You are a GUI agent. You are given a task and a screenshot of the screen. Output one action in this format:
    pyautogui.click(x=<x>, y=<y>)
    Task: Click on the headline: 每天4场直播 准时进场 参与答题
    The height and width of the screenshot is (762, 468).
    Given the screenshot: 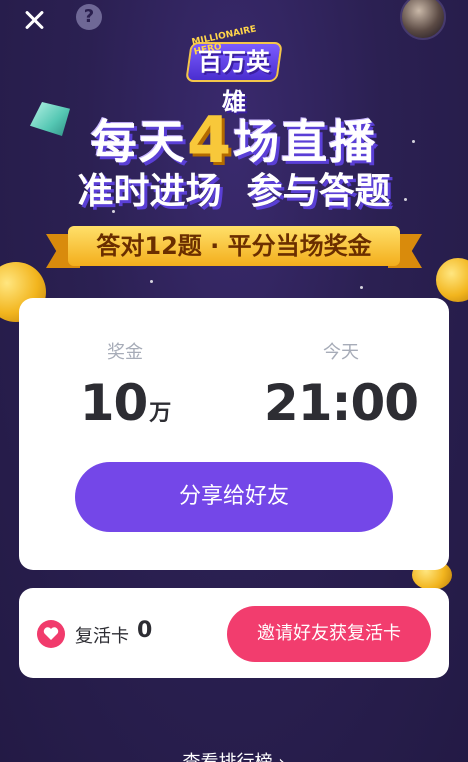 What is the action you would take?
    pyautogui.click(x=234, y=162)
    